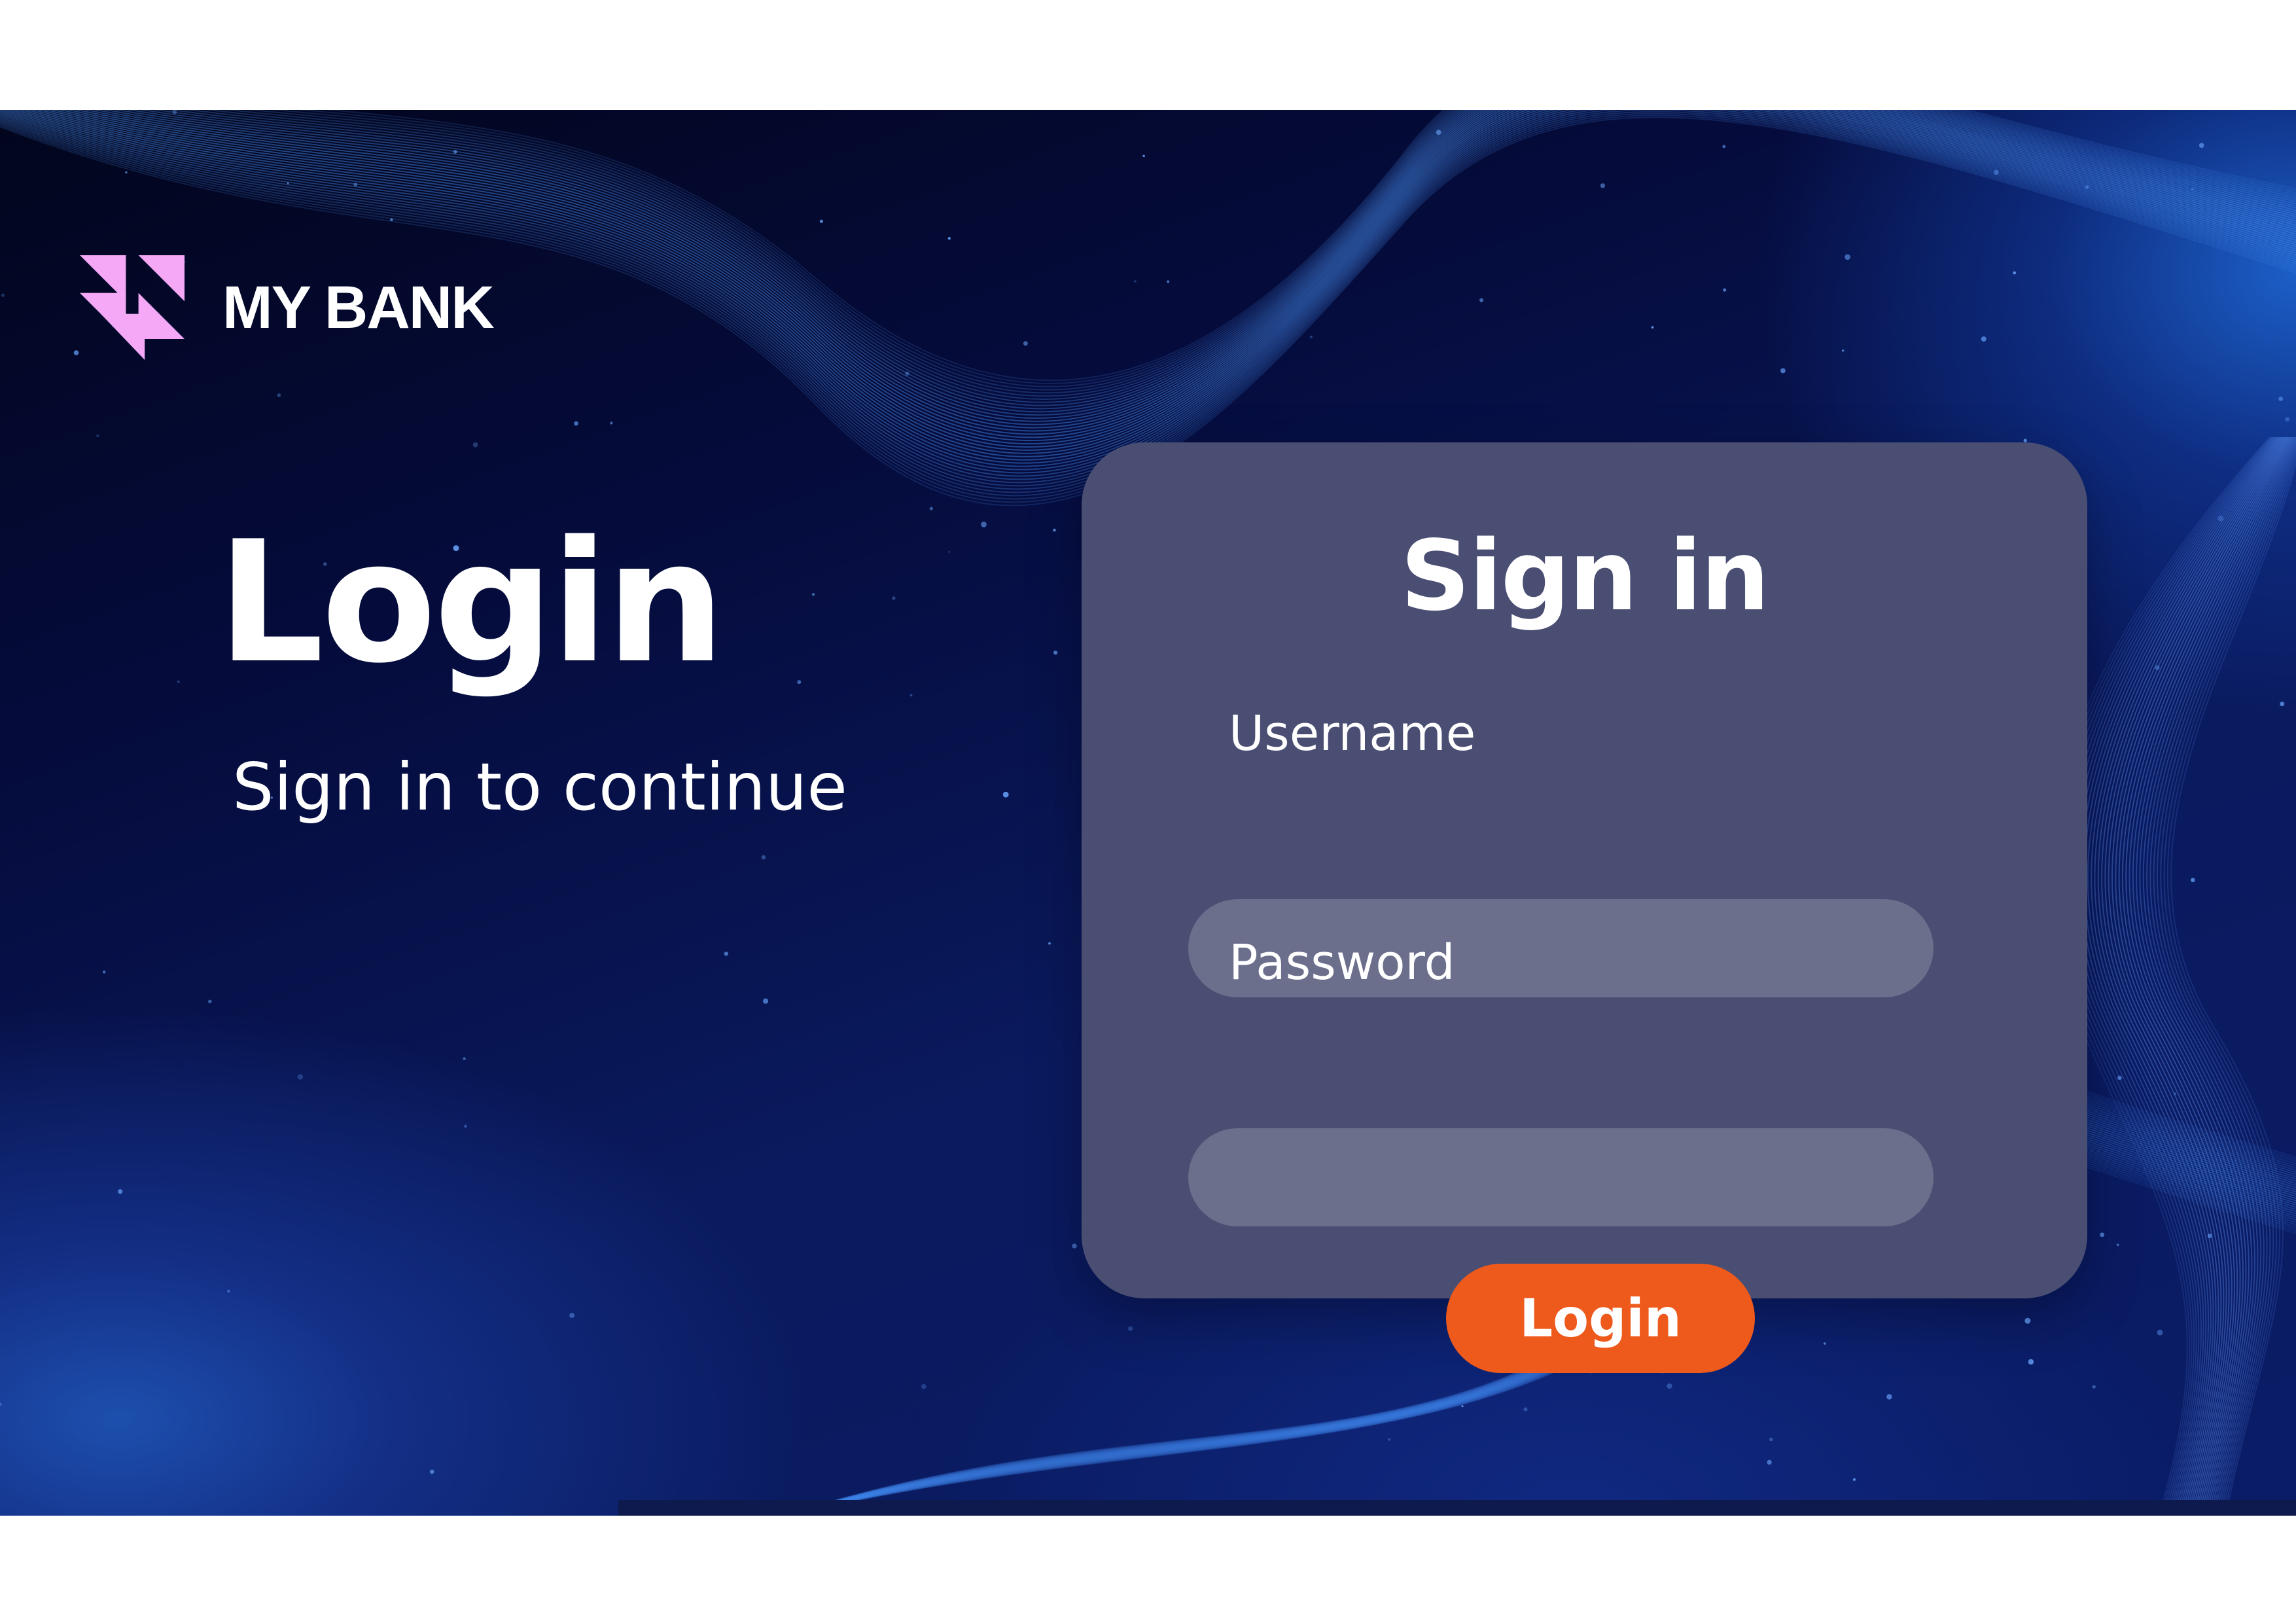 The image size is (2296, 1623). Describe the element at coordinates (1352, 733) in the screenshot. I see `username-label: Username` at that location.